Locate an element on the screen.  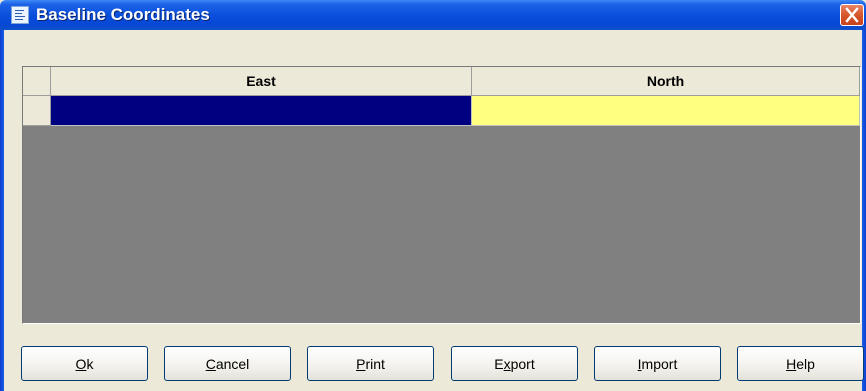
print-button: Print is located at coordinates (370, 363).